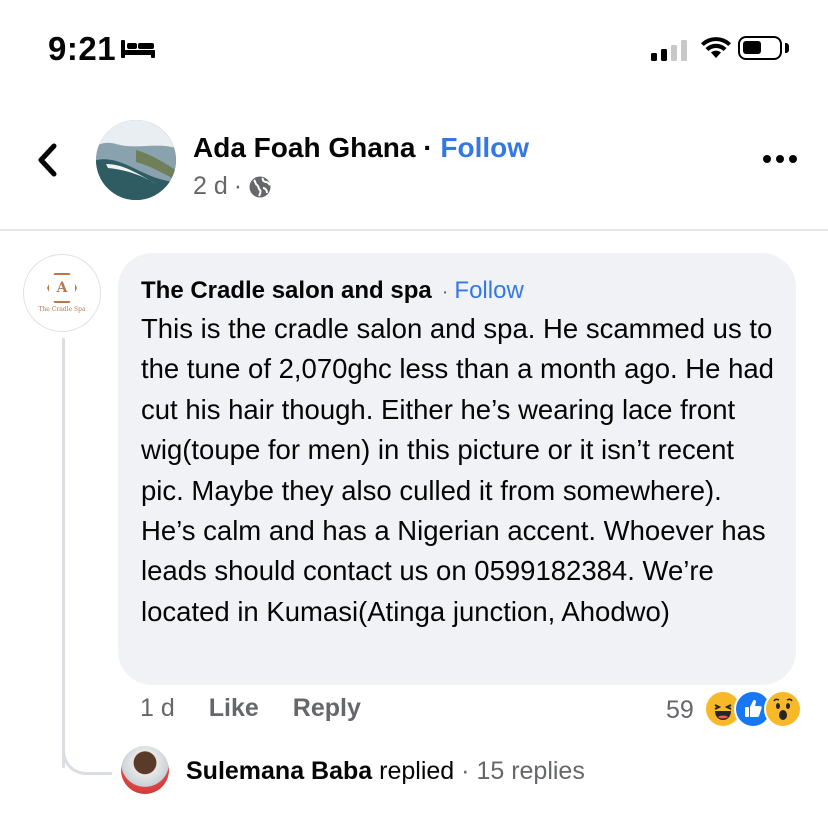  What do you see at coordinates (417, 771) in the screenshot?
I see `reply-action: replied` at bounding box center [417, 771].